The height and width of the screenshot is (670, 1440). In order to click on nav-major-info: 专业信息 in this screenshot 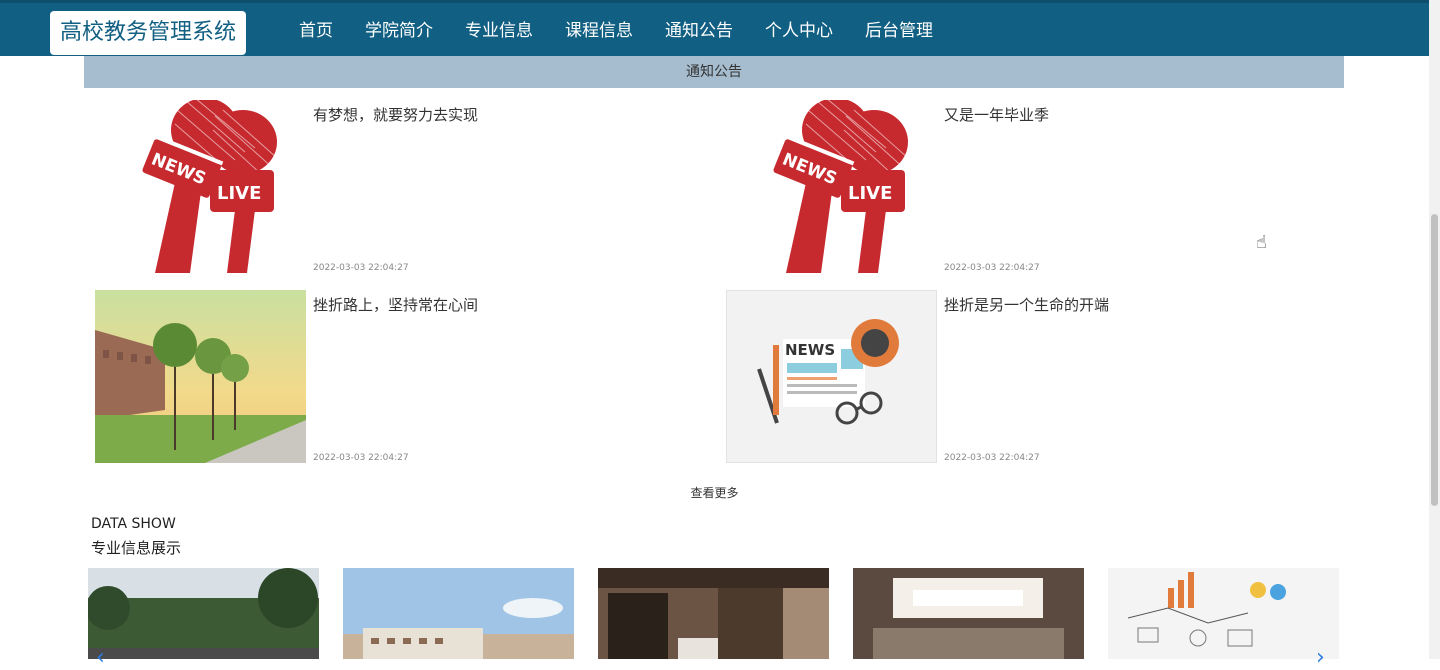, I will do `click(499, 31)`.